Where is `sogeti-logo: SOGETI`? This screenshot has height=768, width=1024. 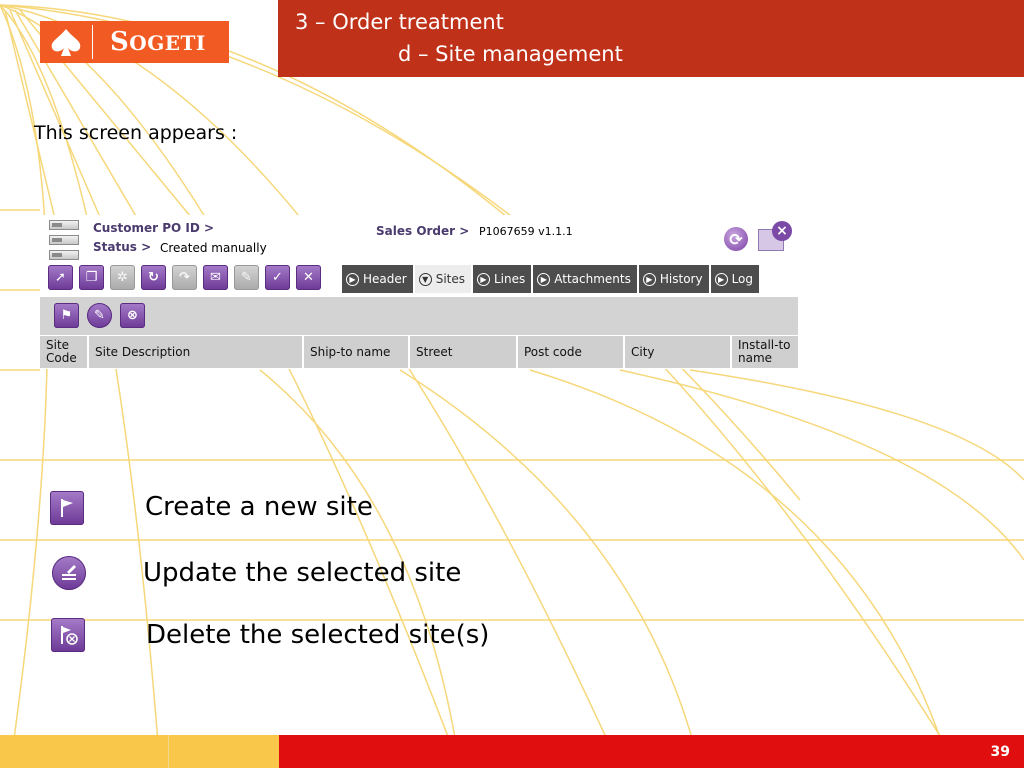
sogeti-logo: SOGETI is located at coordinates (134, 42).